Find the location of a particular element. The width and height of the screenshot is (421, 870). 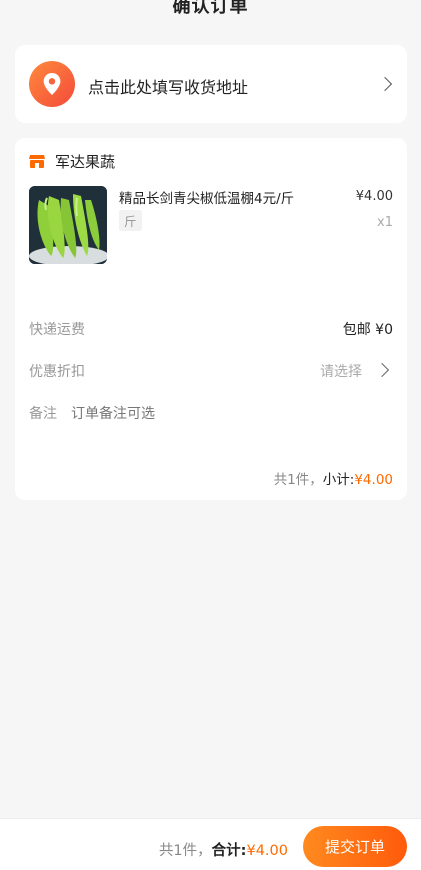

shop-header: 军达果蔬 is located at coordinates (72, 161).